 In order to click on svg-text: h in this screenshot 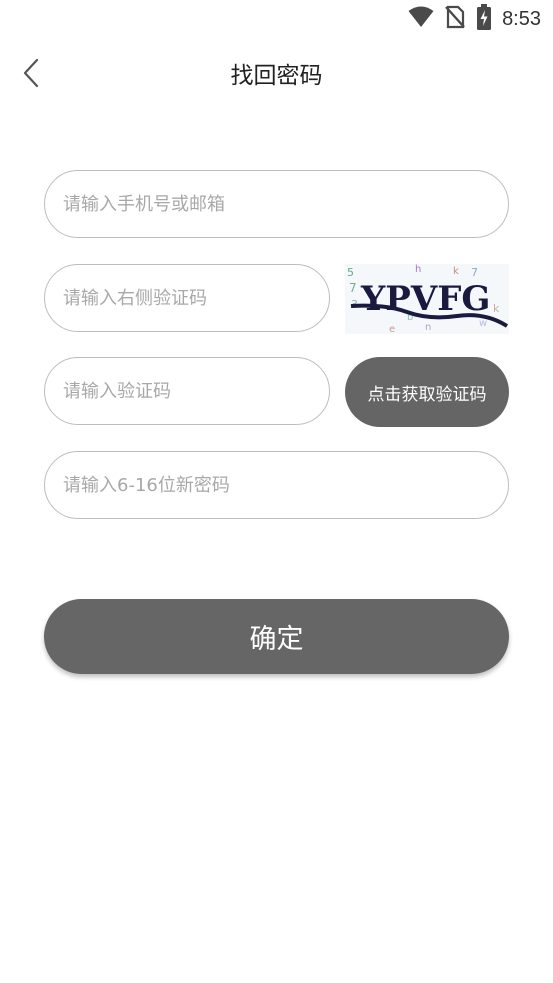, I will do `click(418, 269)`.